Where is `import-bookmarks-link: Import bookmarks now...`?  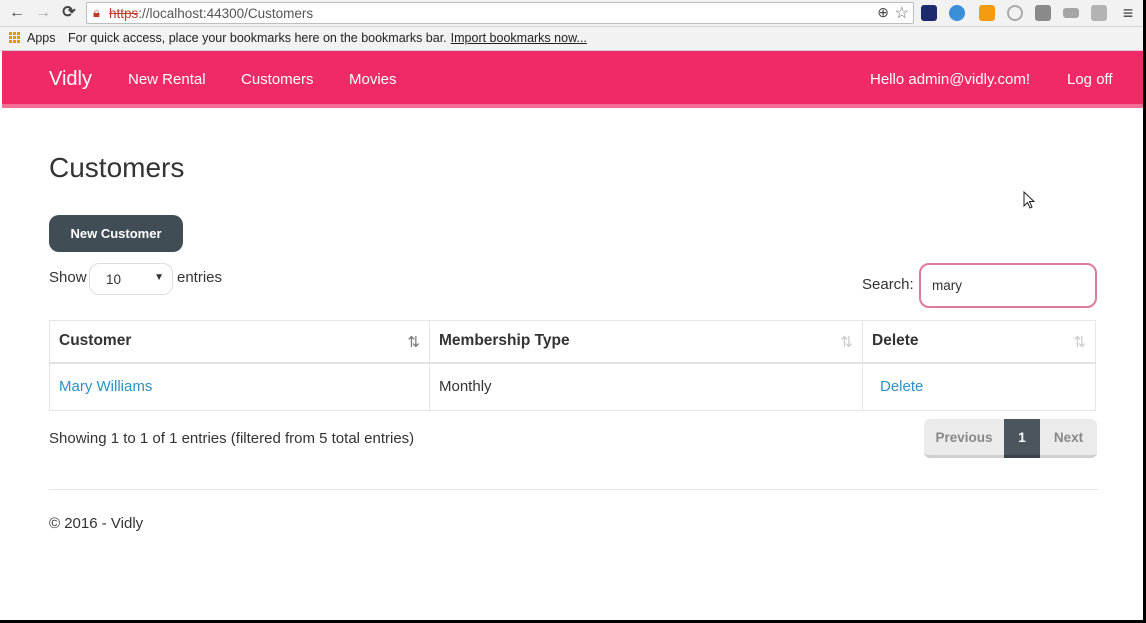 import-bookmarks-link: Import bookmarks now... is located at coordinates (519, 38).